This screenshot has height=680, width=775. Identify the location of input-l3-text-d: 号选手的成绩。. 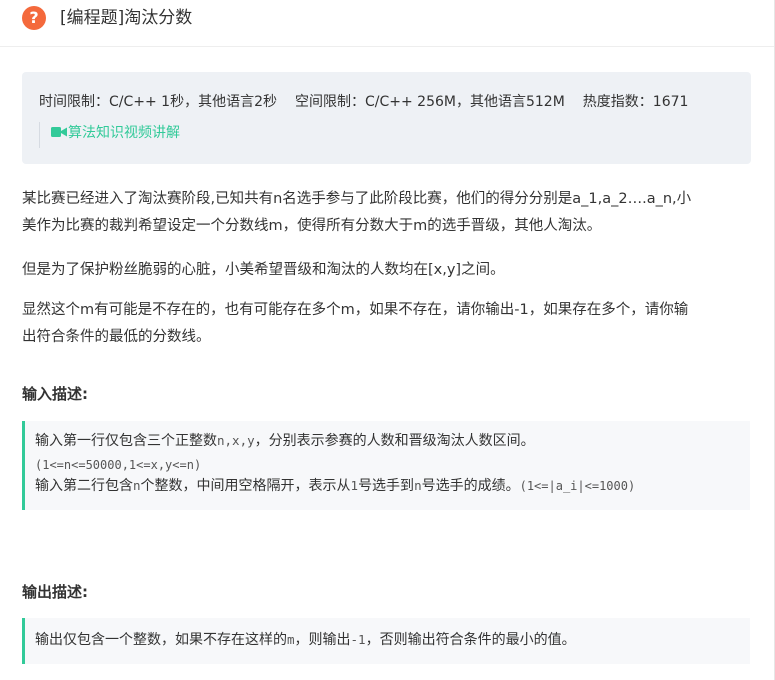
(470, 486).